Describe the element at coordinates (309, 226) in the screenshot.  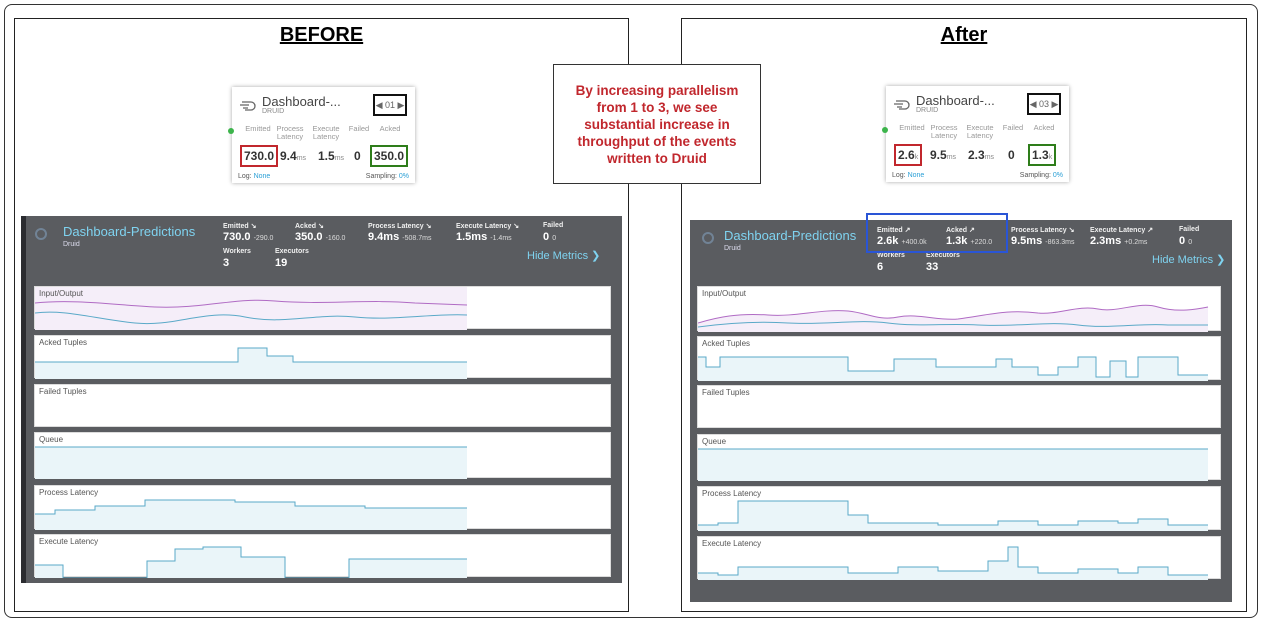
I see `metric-acked-label: Acked ↘` at that location.